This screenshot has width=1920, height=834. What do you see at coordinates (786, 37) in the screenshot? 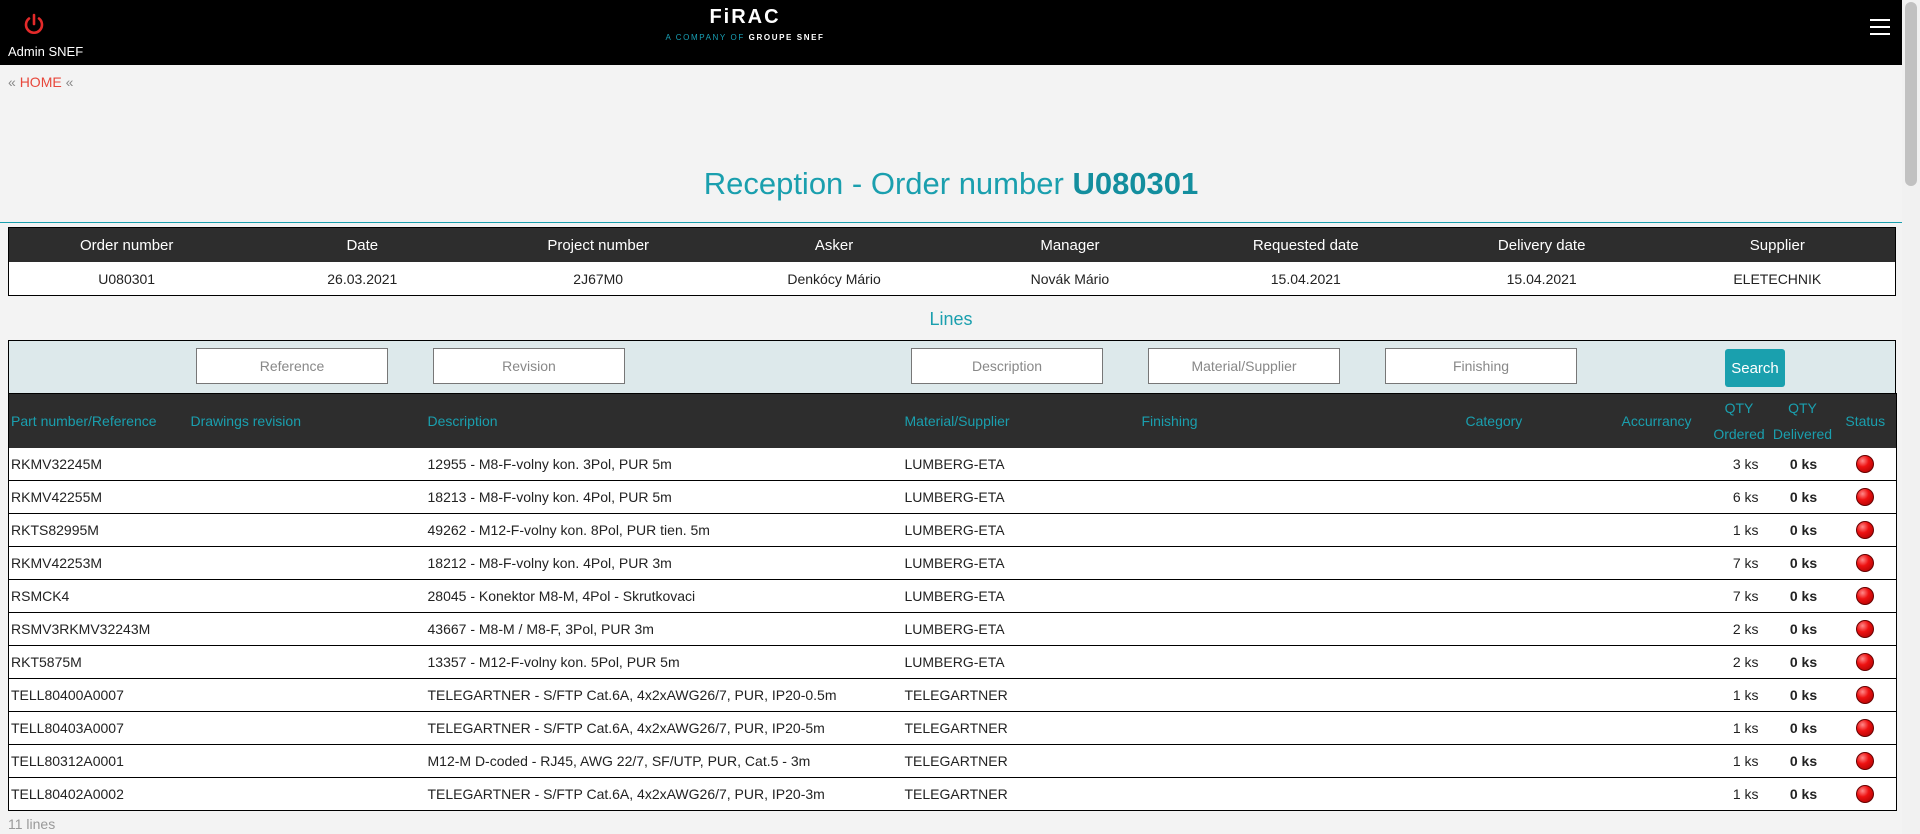
I see `logo-sub-brand: GROUPE SNEF` at bounding box center [786, 37].